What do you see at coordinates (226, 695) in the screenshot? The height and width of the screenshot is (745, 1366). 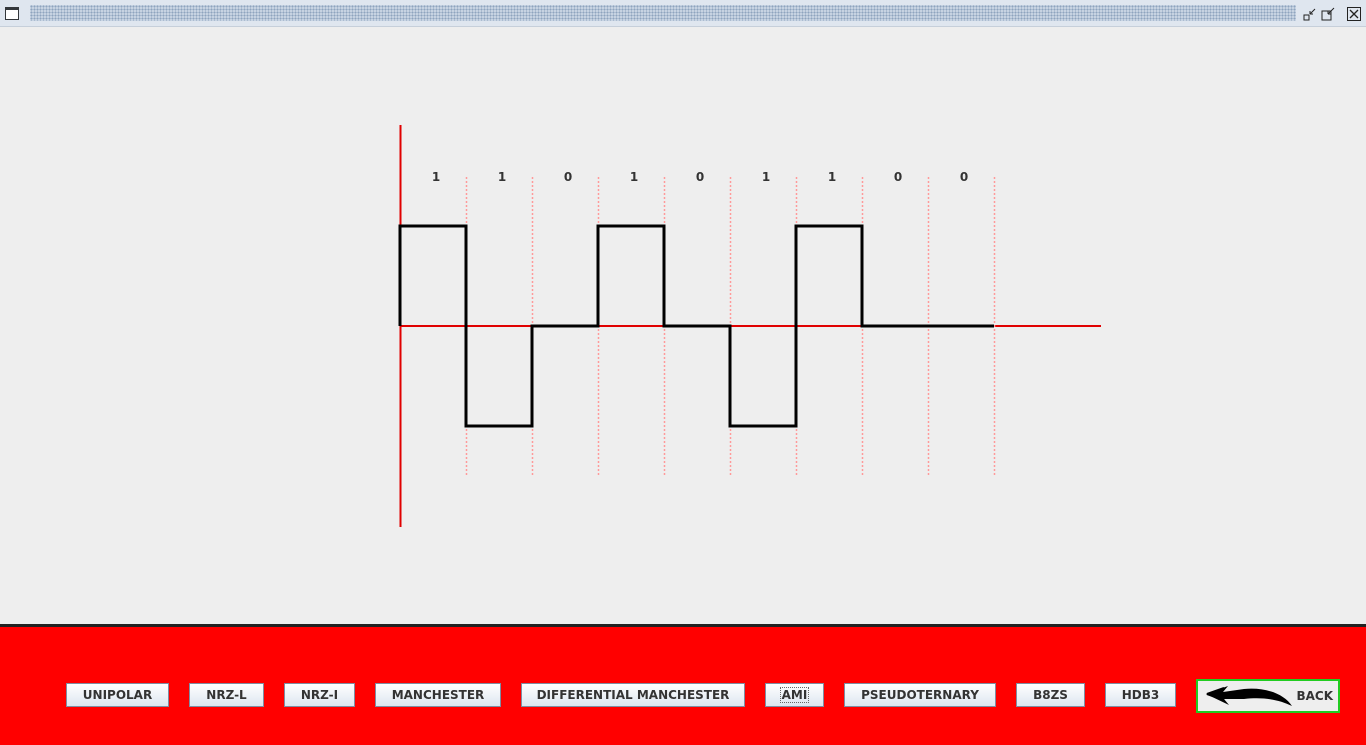 I see `nrz-l-button: NRZ-L` at bounding box center [226, 695].